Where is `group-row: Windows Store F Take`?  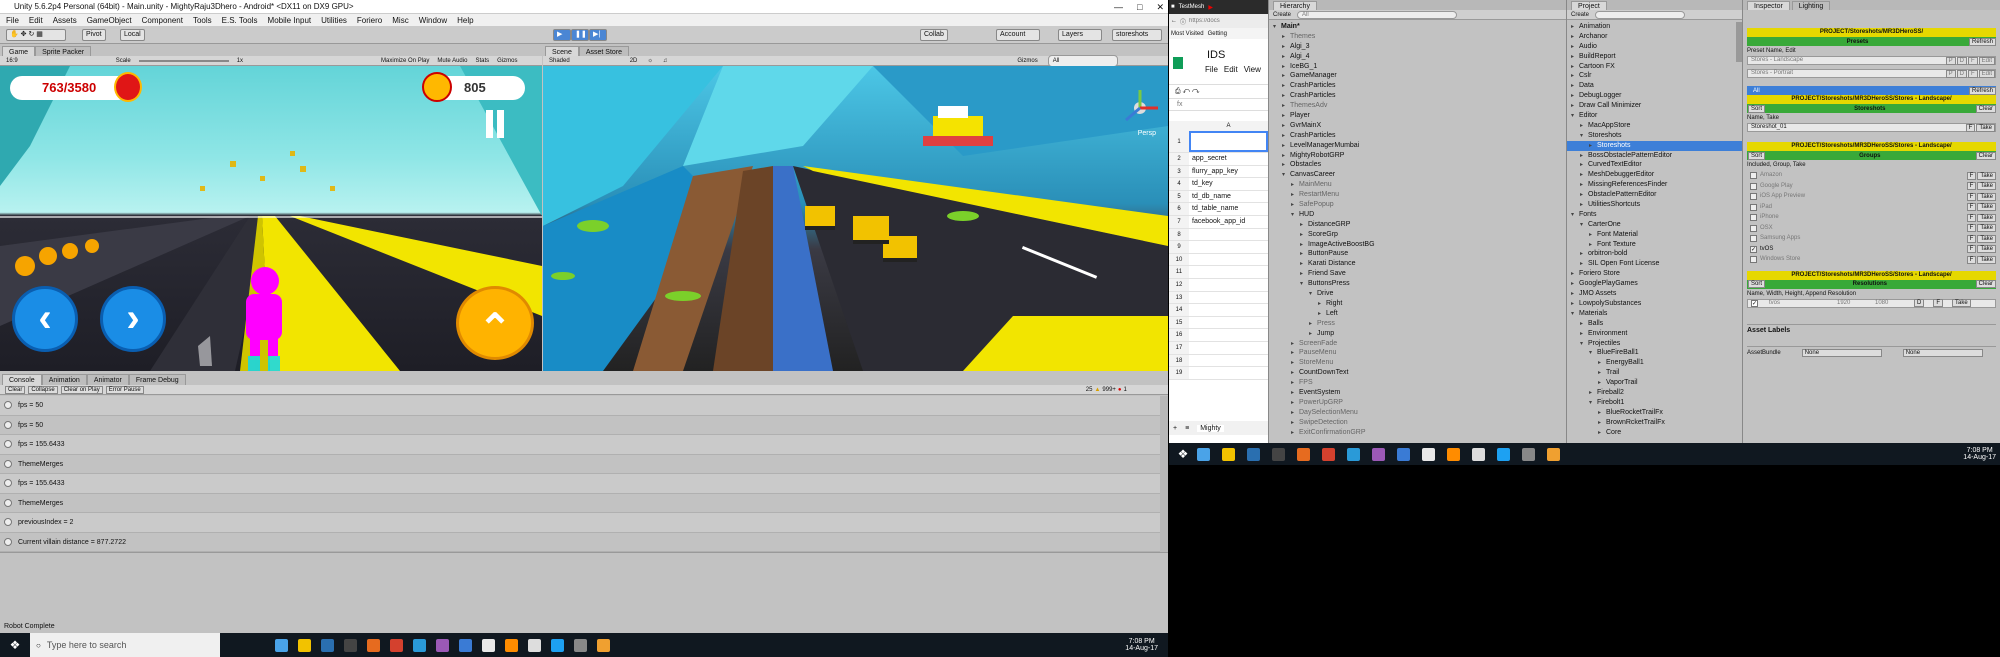 group-row: Windows Store F Take is located at coordinates (1871, 260).